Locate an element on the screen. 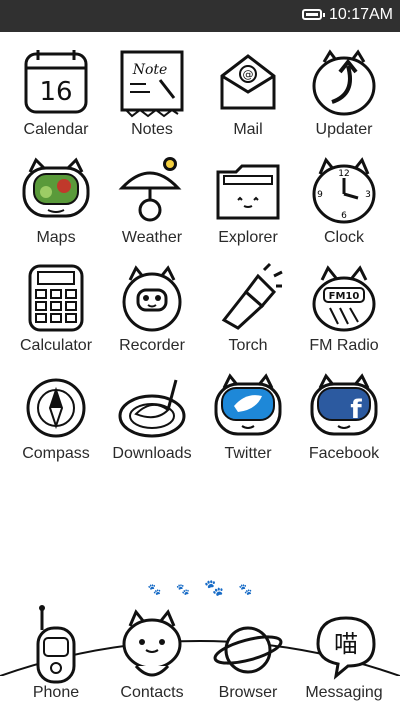  app-label: Compass is located at coordinates (56, 453).